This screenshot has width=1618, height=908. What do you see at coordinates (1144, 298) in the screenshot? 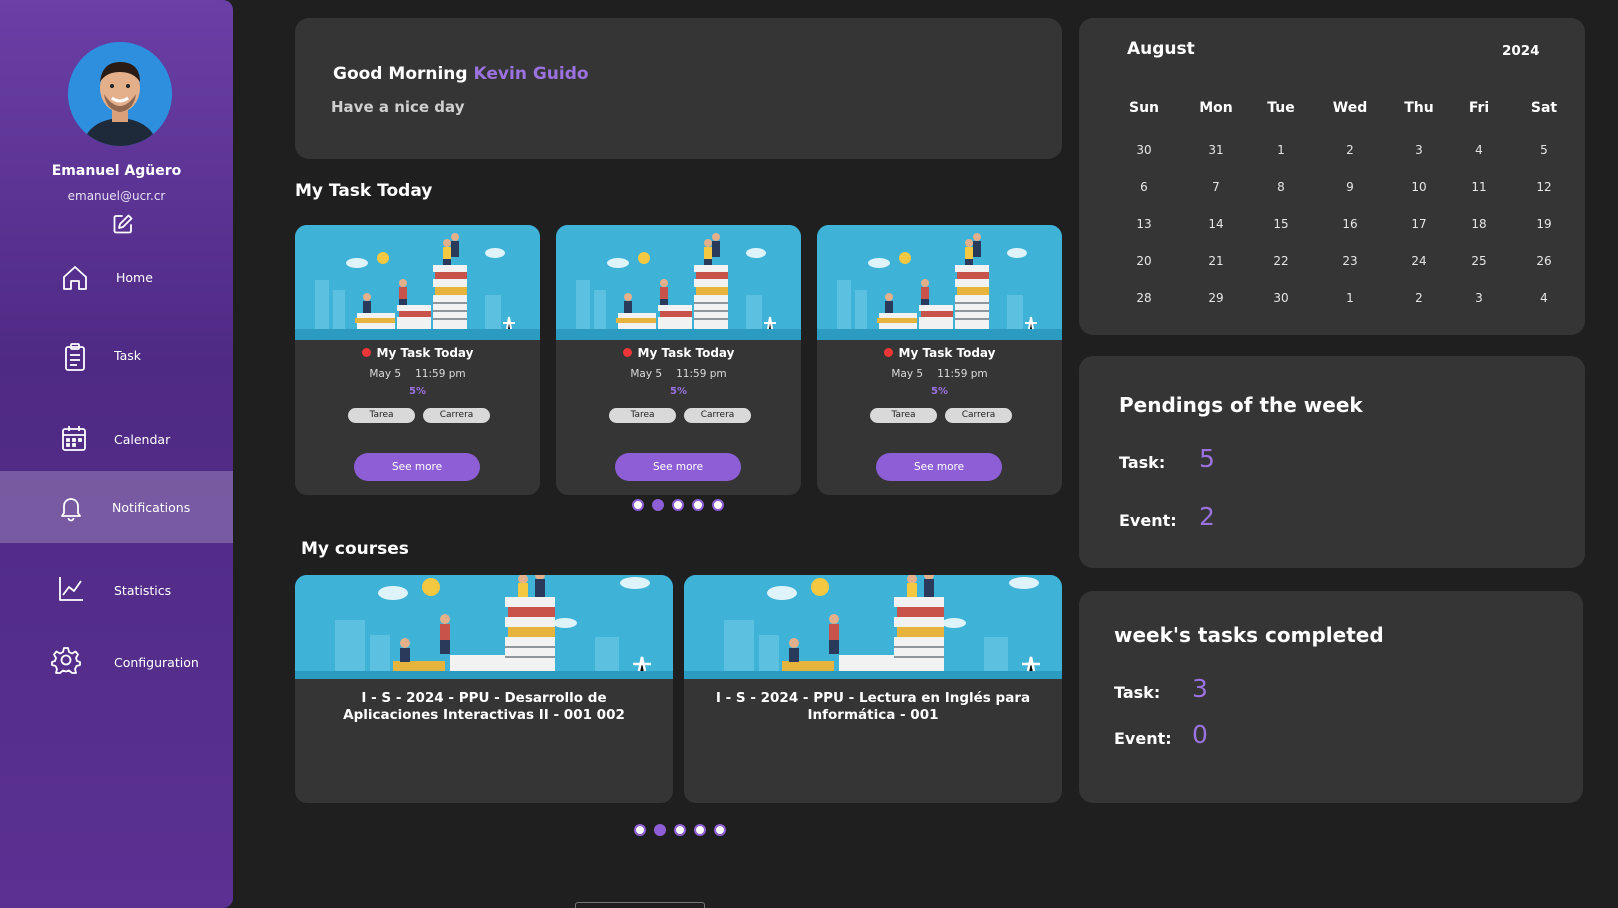
I see `calendar-day: 28` at bounding box center [1144, 298].